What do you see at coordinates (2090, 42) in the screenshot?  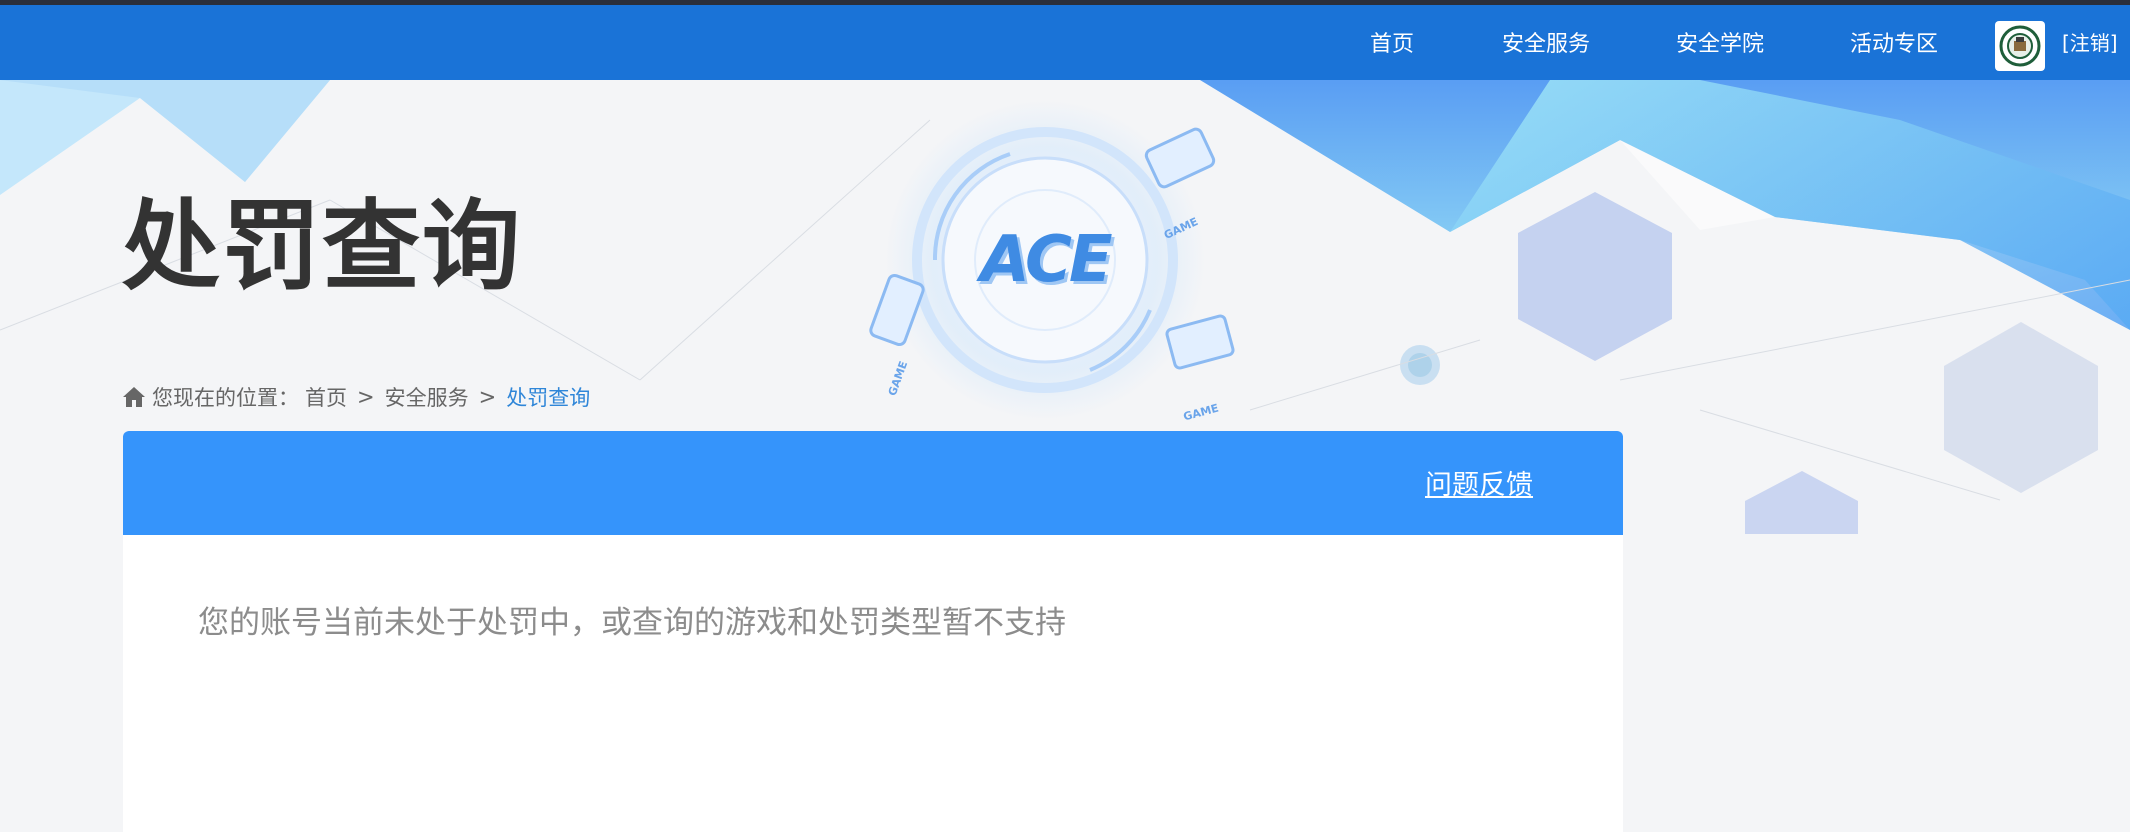 I see `logout-link: [注销]` at bounding box center [2090, 42].